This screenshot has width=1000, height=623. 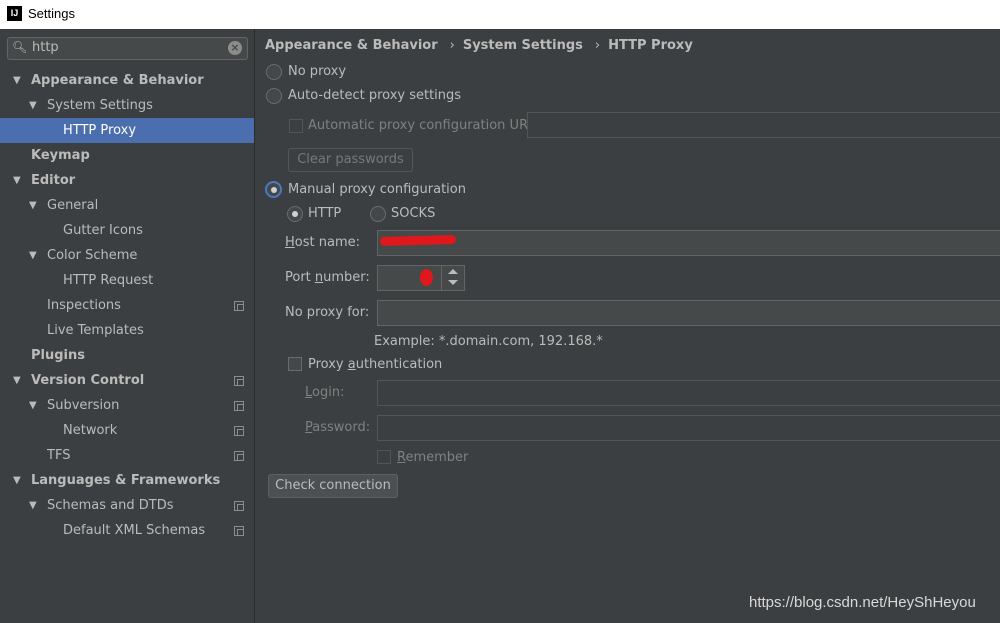 I want to click on sidebar-item: TFS, so click(x=127, y=455).